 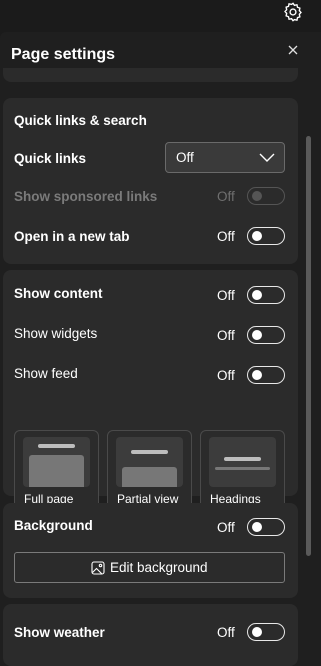 I want to click on new-tab-label: Open in a new tab, so click(x=72, y=236).